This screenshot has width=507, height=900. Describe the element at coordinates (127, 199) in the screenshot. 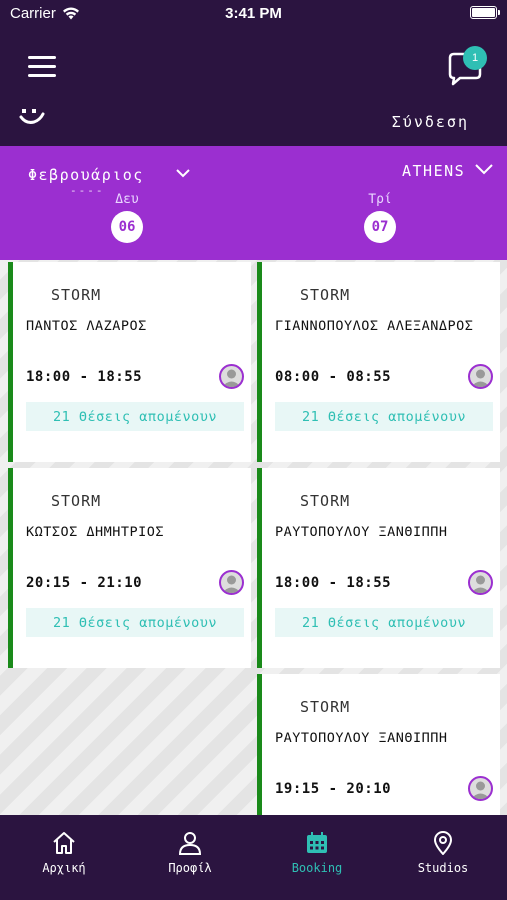

I see `day-name: Δευ` at that location.